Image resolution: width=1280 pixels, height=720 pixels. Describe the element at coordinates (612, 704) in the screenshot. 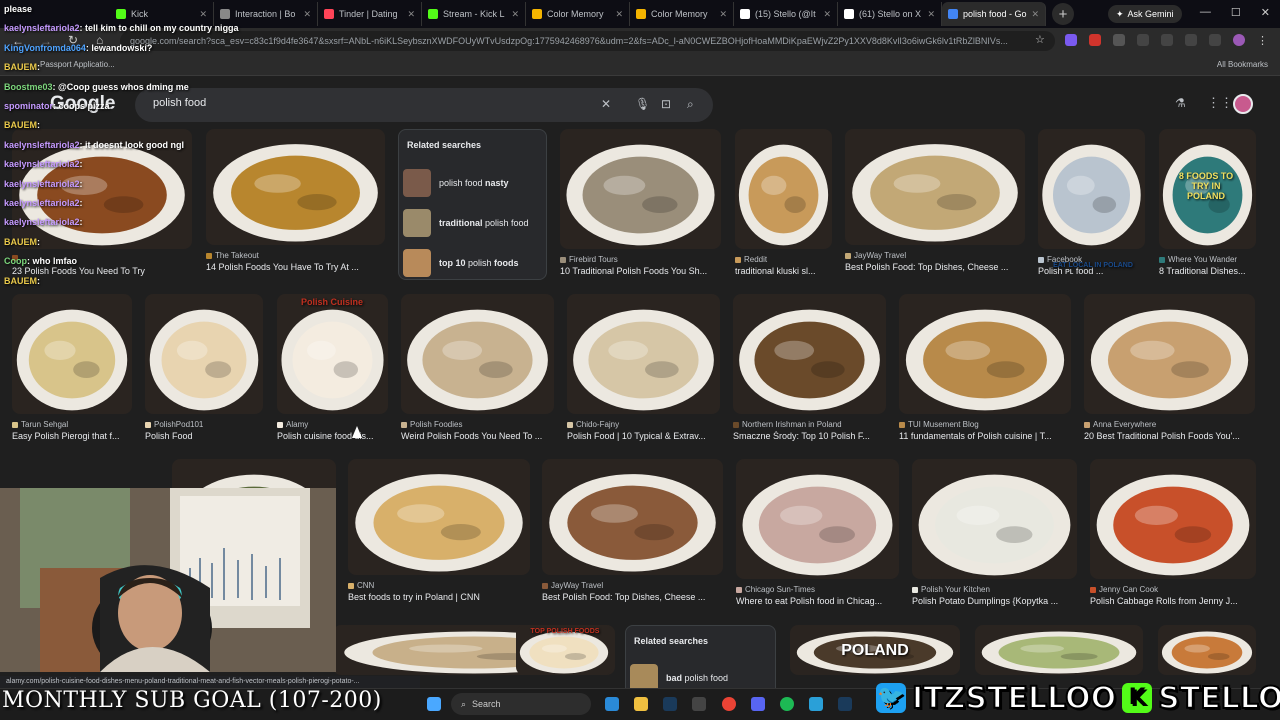

I see `edge-icon` at that location.